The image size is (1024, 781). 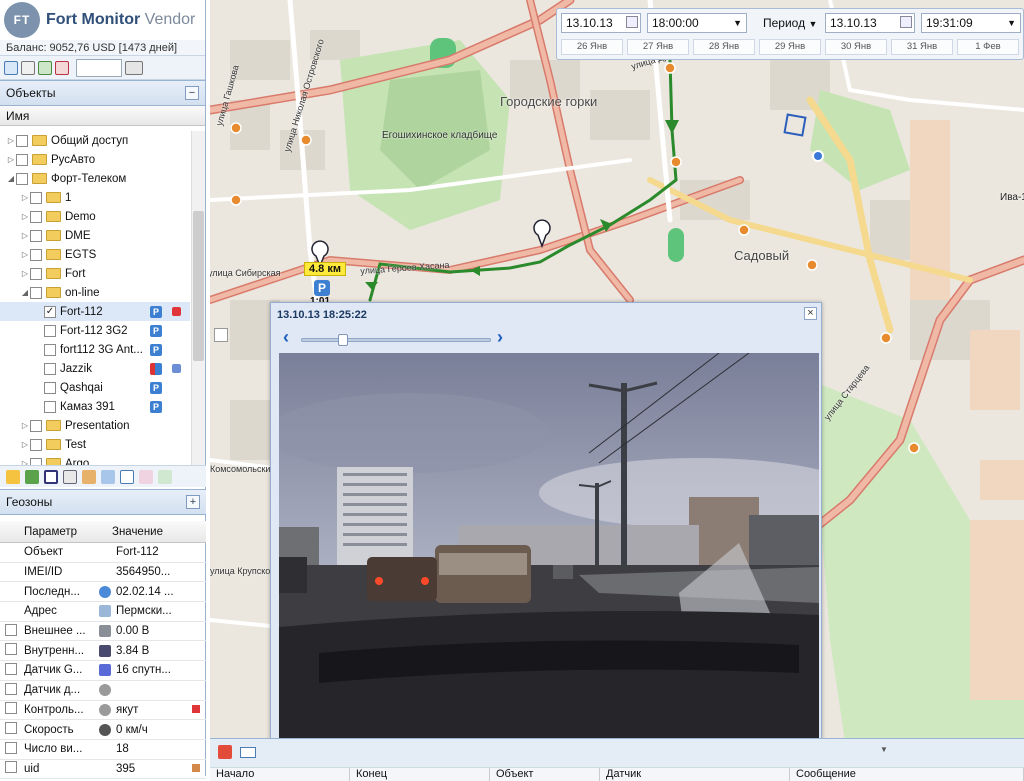 What do you see at coordinates (95, 159) in the screenshot?
I see `tree-folder: ▷ РусАвто` at bounding box center [95, 159].